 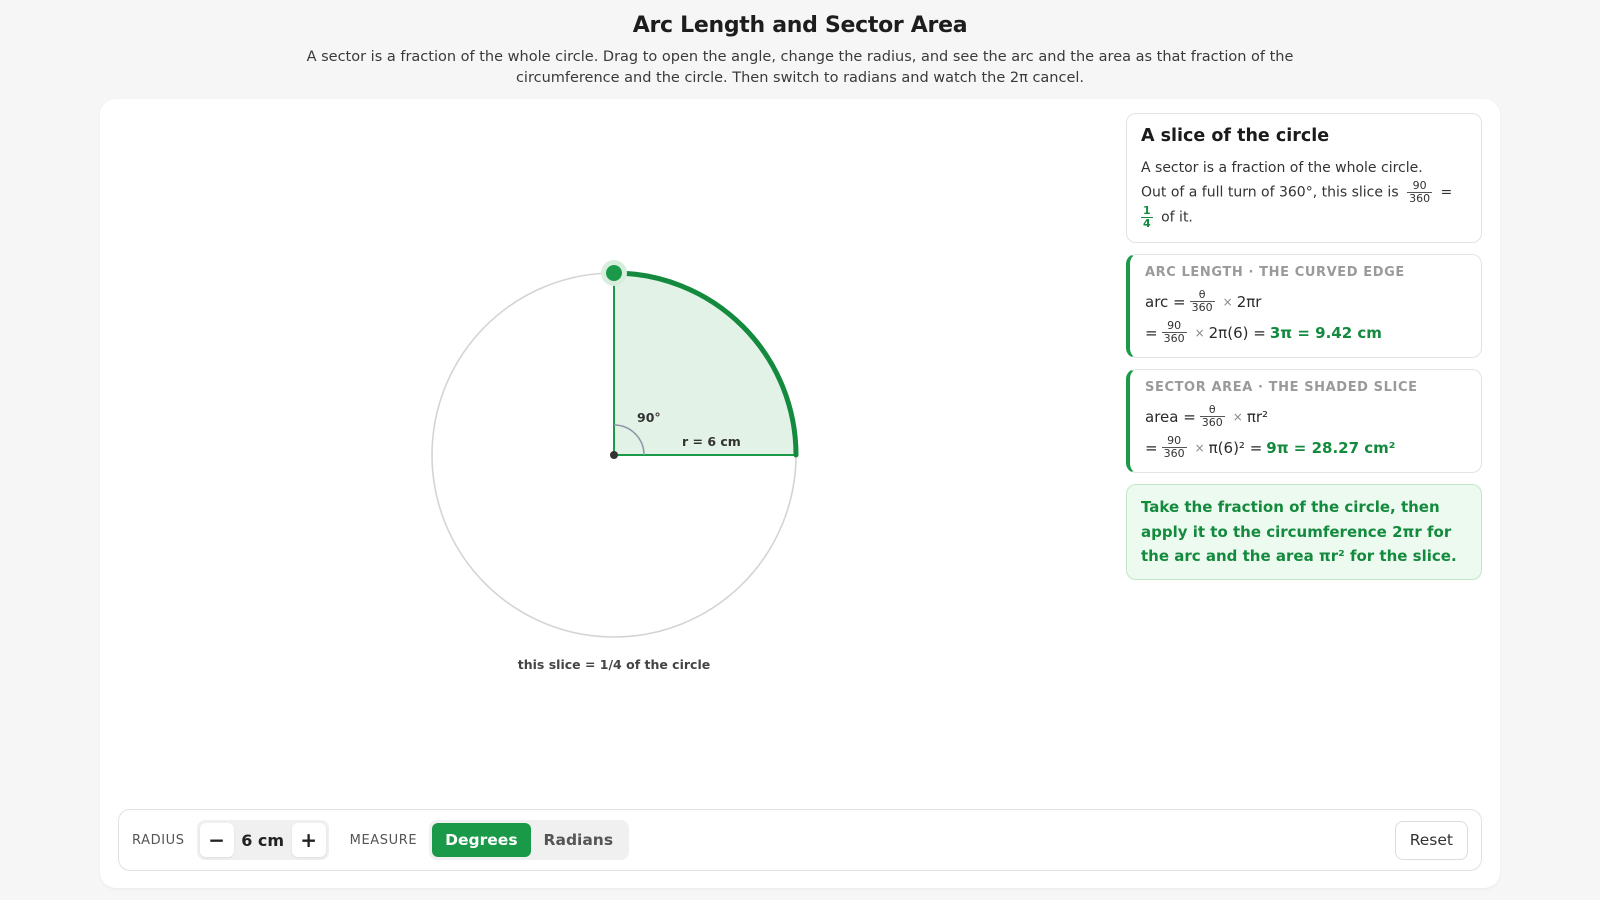 What do you see at coordinates (614, 273) in the screenshot?
I see `angle-drag-handle-dot` at bounding box center [614, 273].